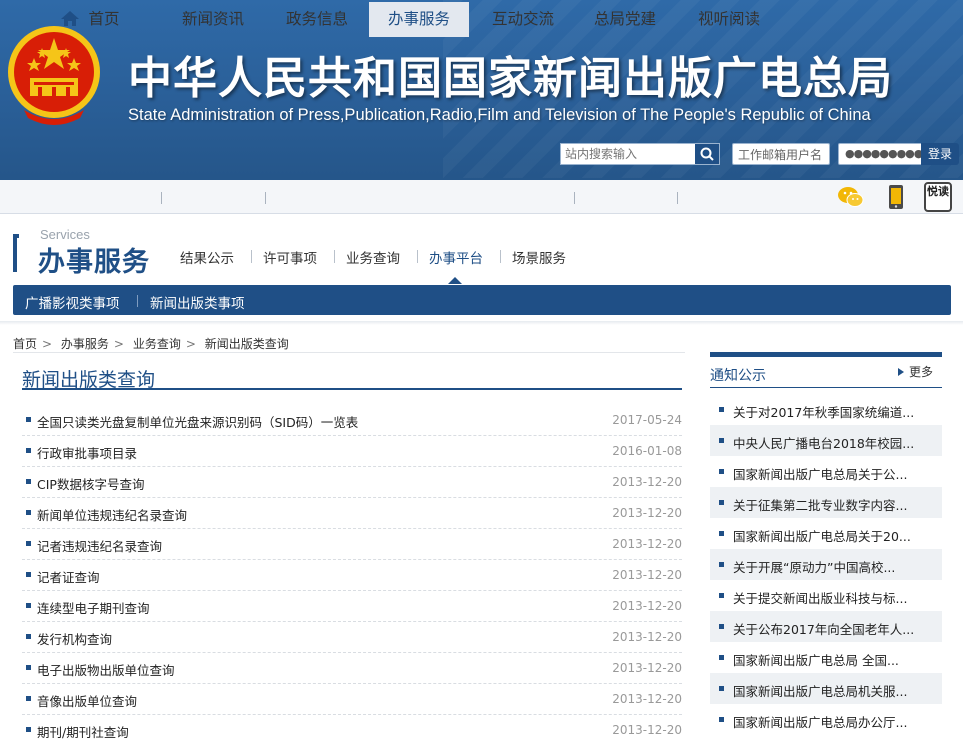 Image resolution: width=963 pixels, height=745 pixels. I want to click on list-item: 连续型电子期刊查询 2013-12-20, so click(352, 606).